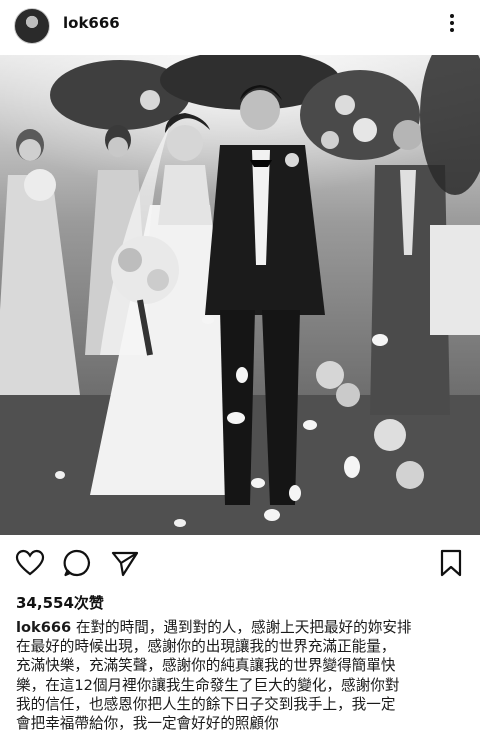 The image size is (480, 733). I want to click on caption-text: 在對的時間，遇到對的人，感謝上天把最好的妳安排, so click(243, 627).